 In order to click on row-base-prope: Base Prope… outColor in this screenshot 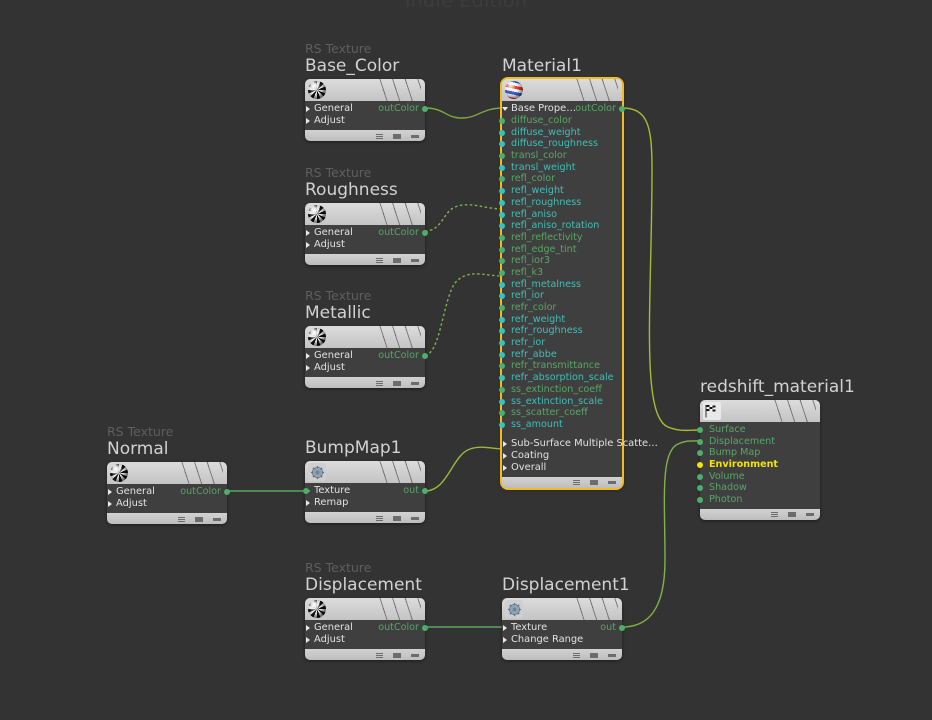, I will do `click(563, 109)`.